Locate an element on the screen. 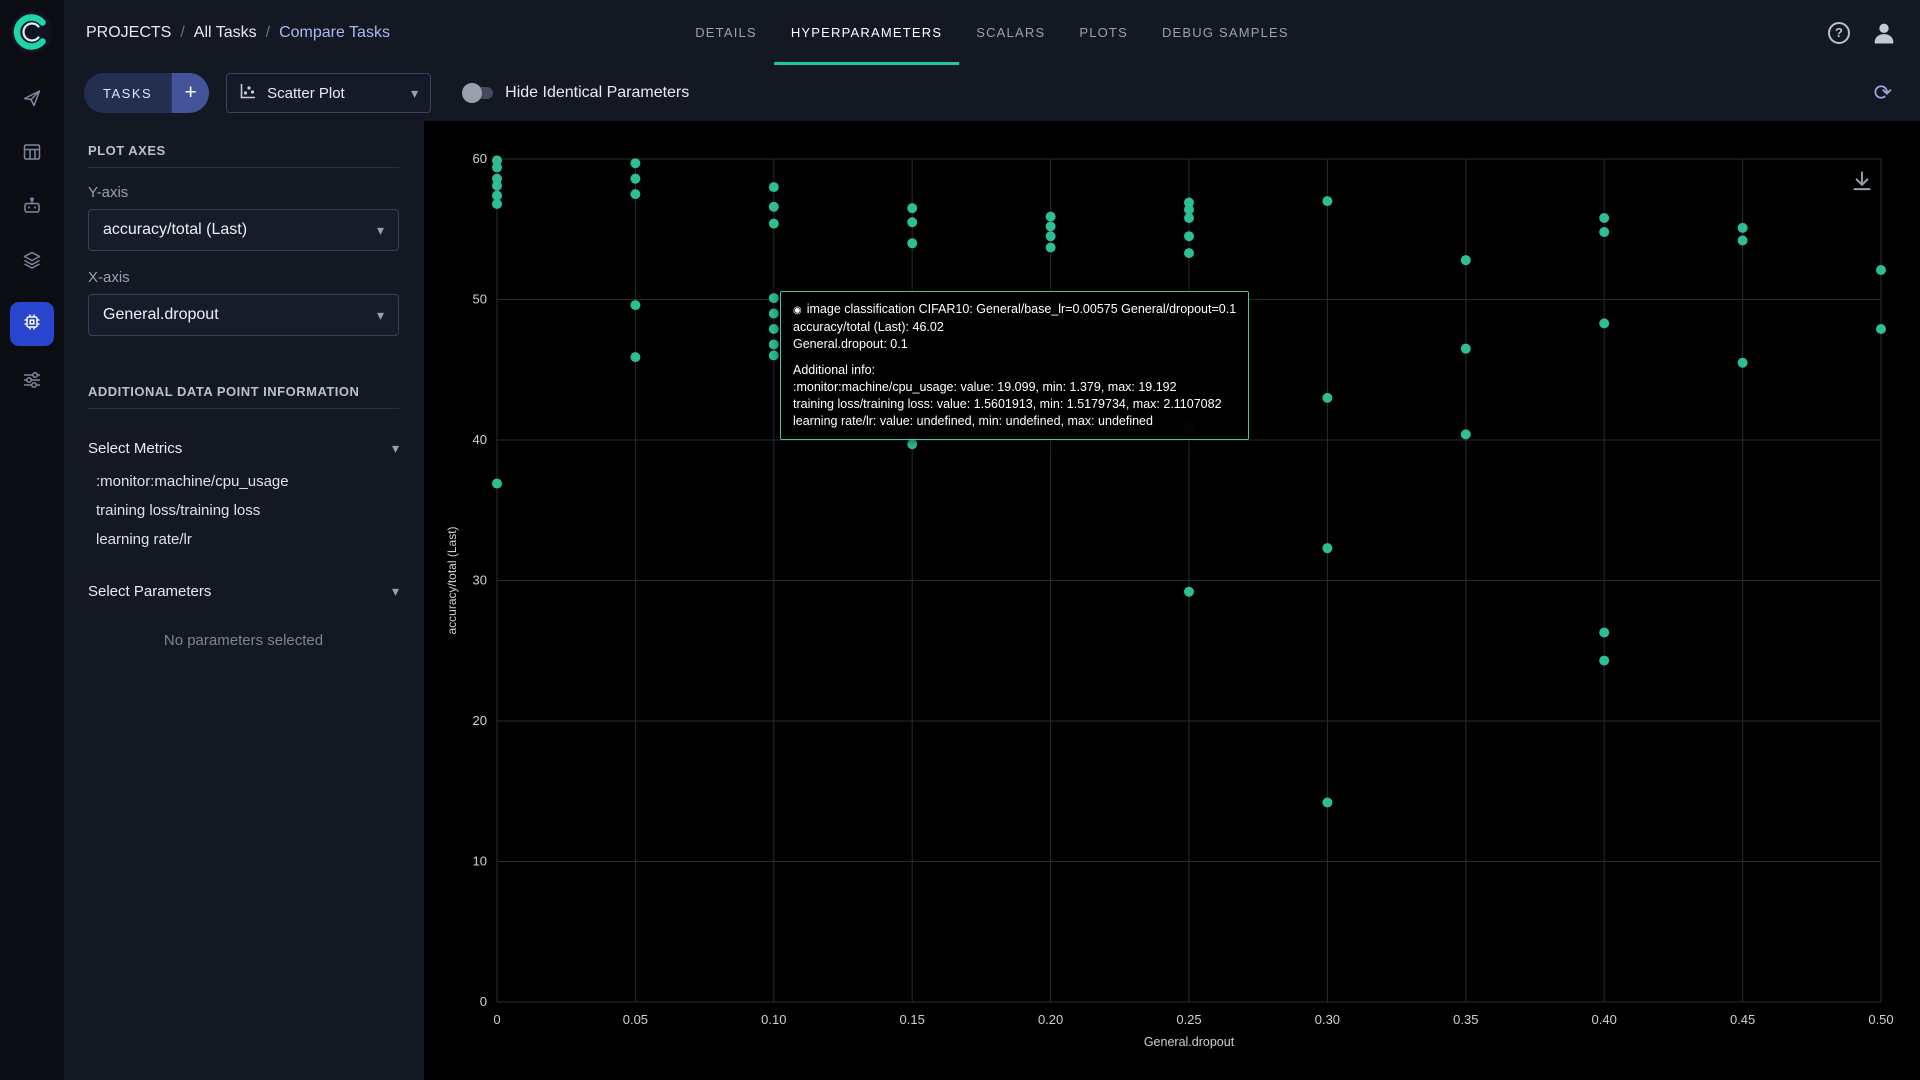 This screenshot has width=1920, height=1080. select-metrics-expander: Select Metrics ▾ is located at coordinates (243, 448).